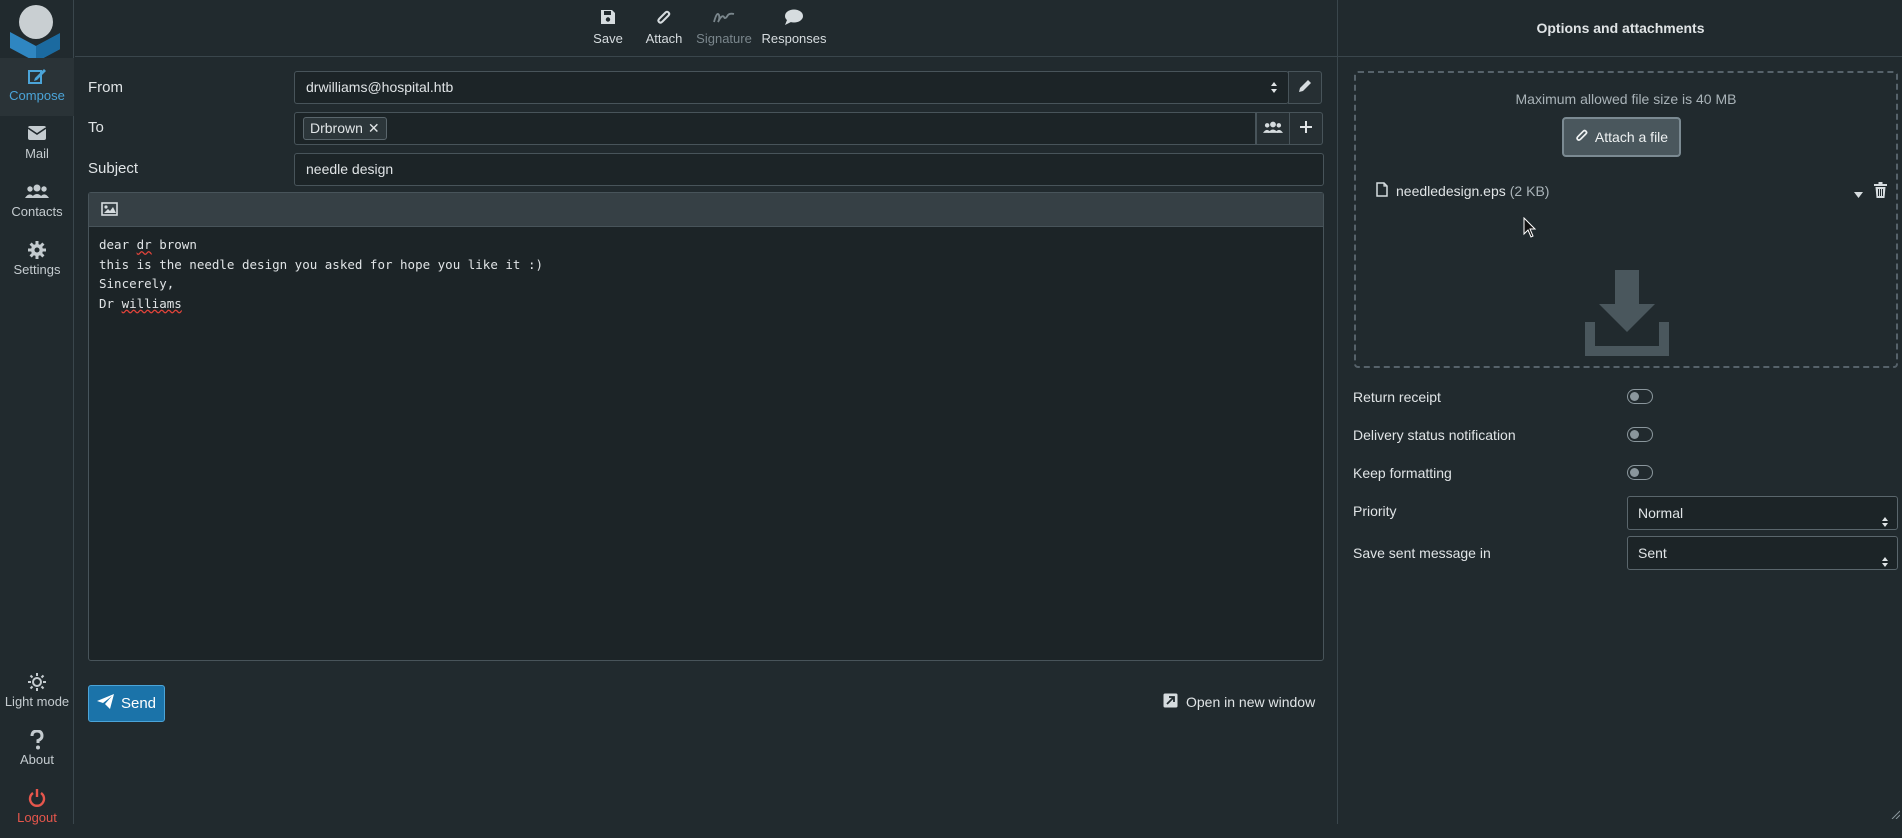 This screenshot has width=1902, height=838. Describe the element at coordinates (37, 740) in the screenshot. I see `question-icon` at that location.